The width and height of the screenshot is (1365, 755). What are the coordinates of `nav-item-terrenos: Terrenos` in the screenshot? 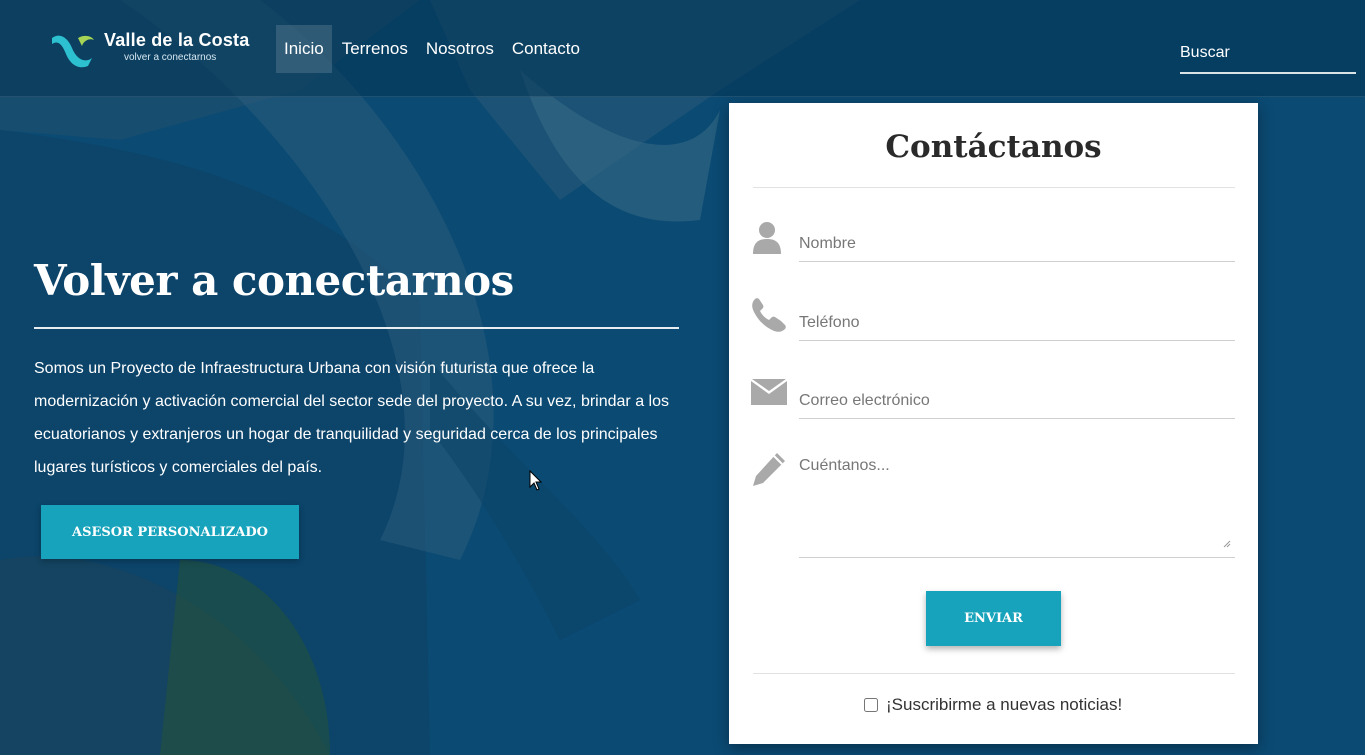 It's located at (375, 49).